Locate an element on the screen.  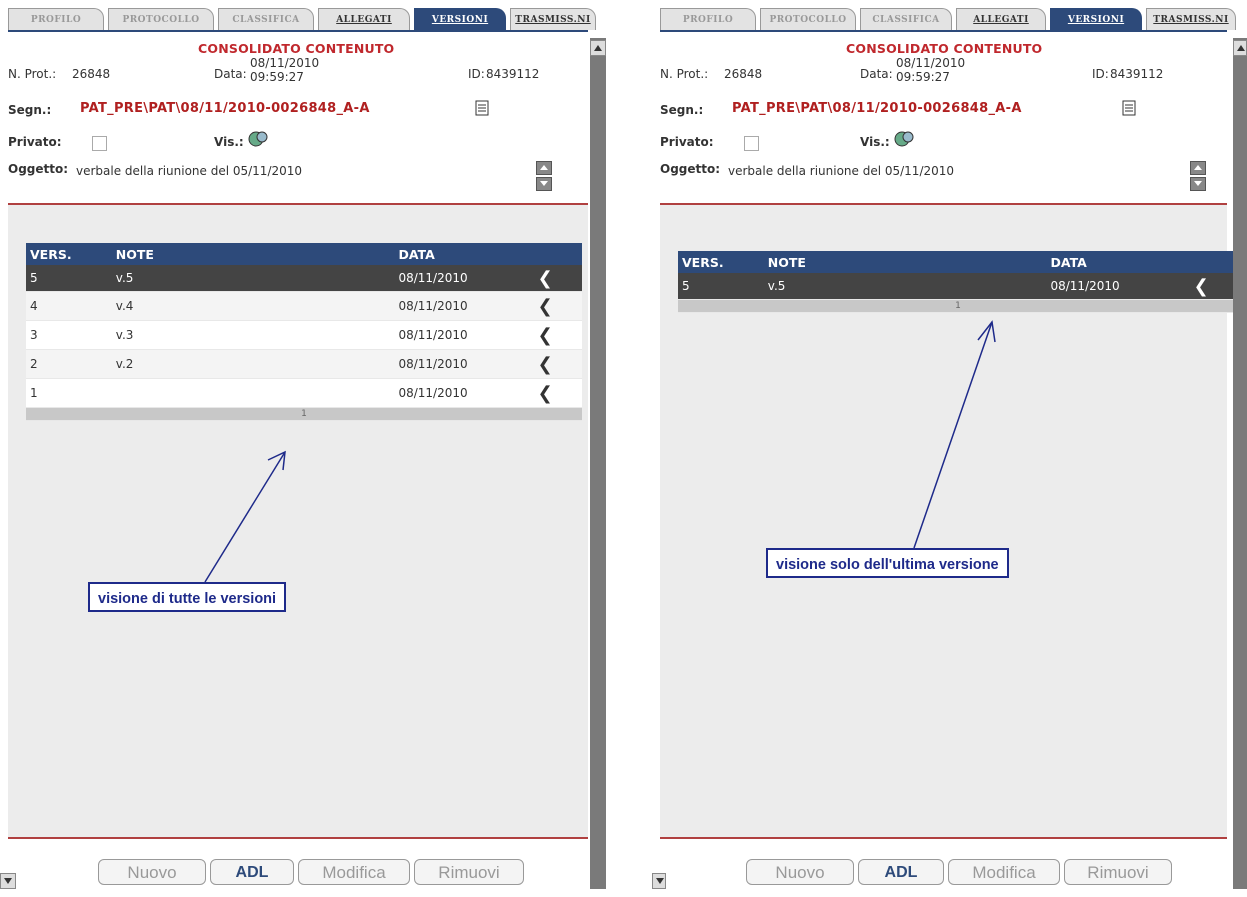
table-row: 4 v.4 08/11/2010 ❮ is located at coordinates (304, 306).